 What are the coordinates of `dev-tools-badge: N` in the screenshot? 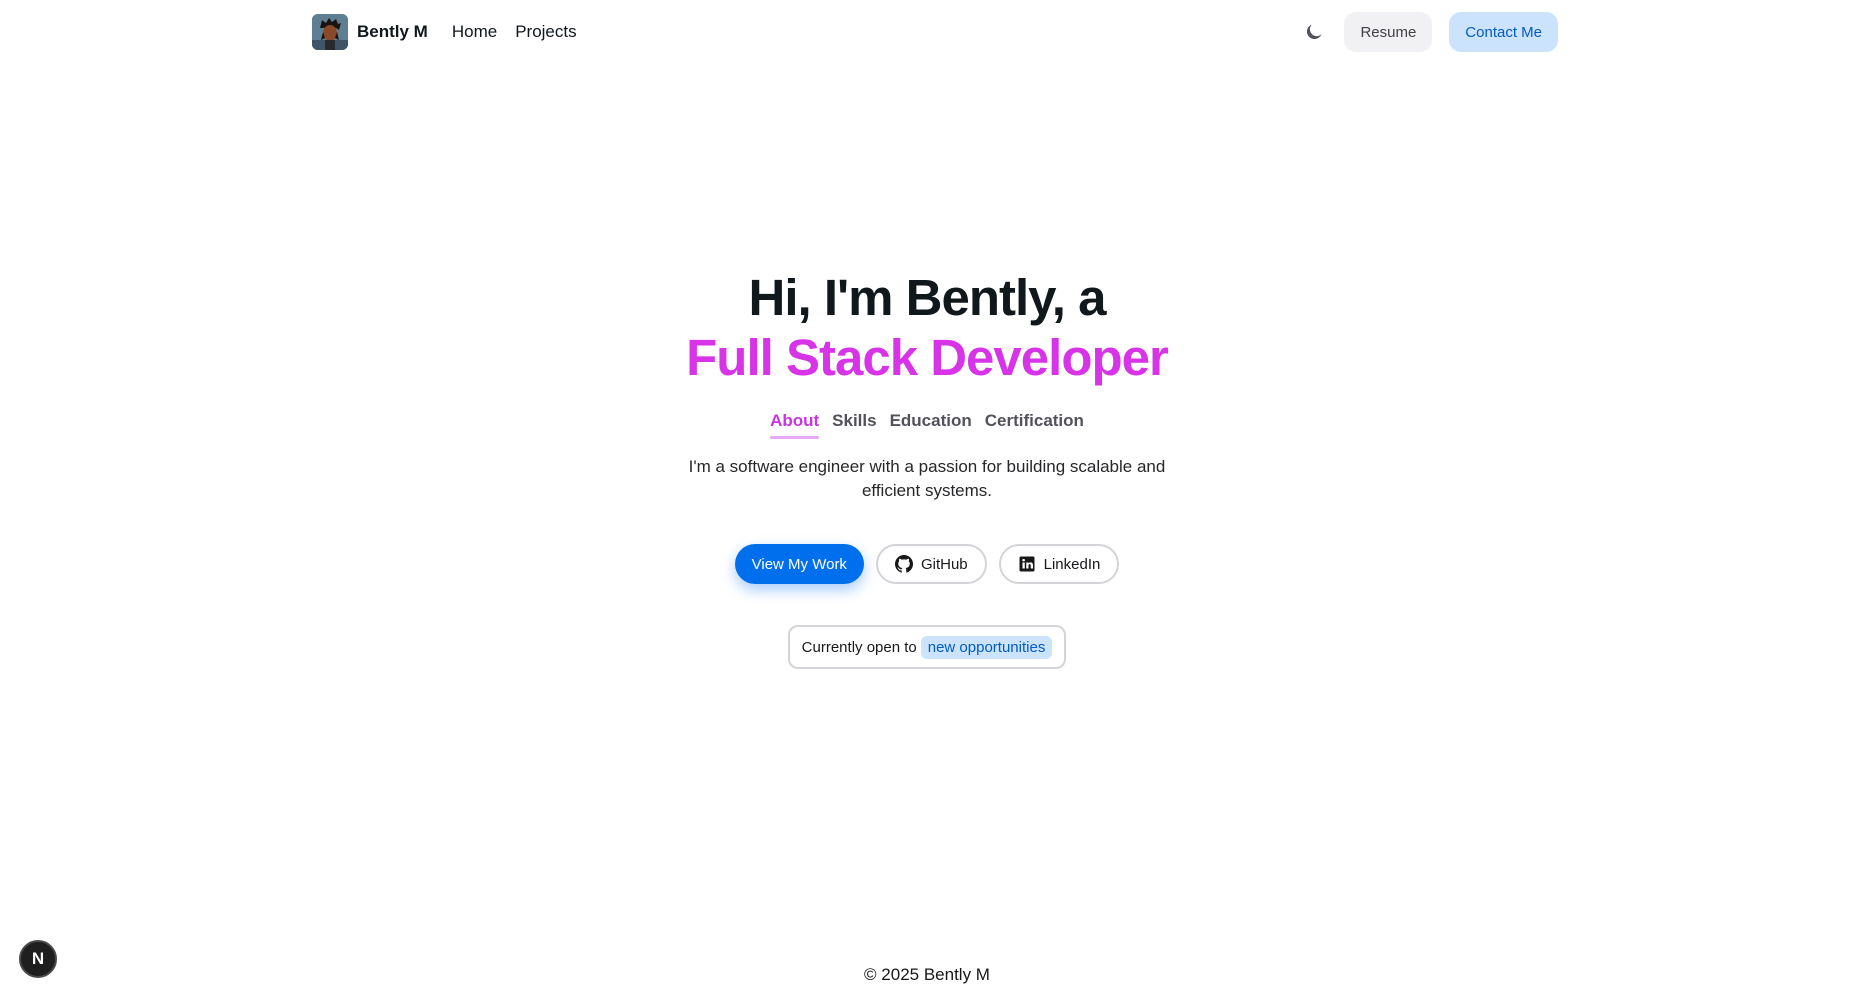 It's located at (38, 959).